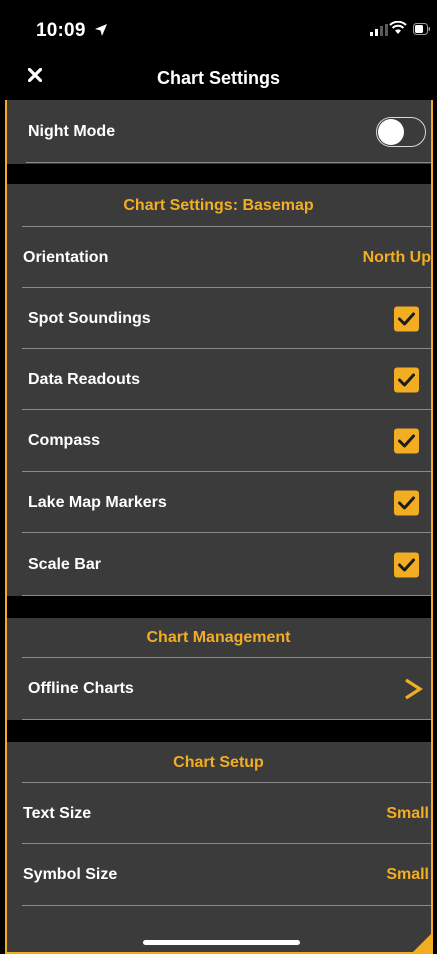  I want to click on chevron-right-icon, so click(413, 689).